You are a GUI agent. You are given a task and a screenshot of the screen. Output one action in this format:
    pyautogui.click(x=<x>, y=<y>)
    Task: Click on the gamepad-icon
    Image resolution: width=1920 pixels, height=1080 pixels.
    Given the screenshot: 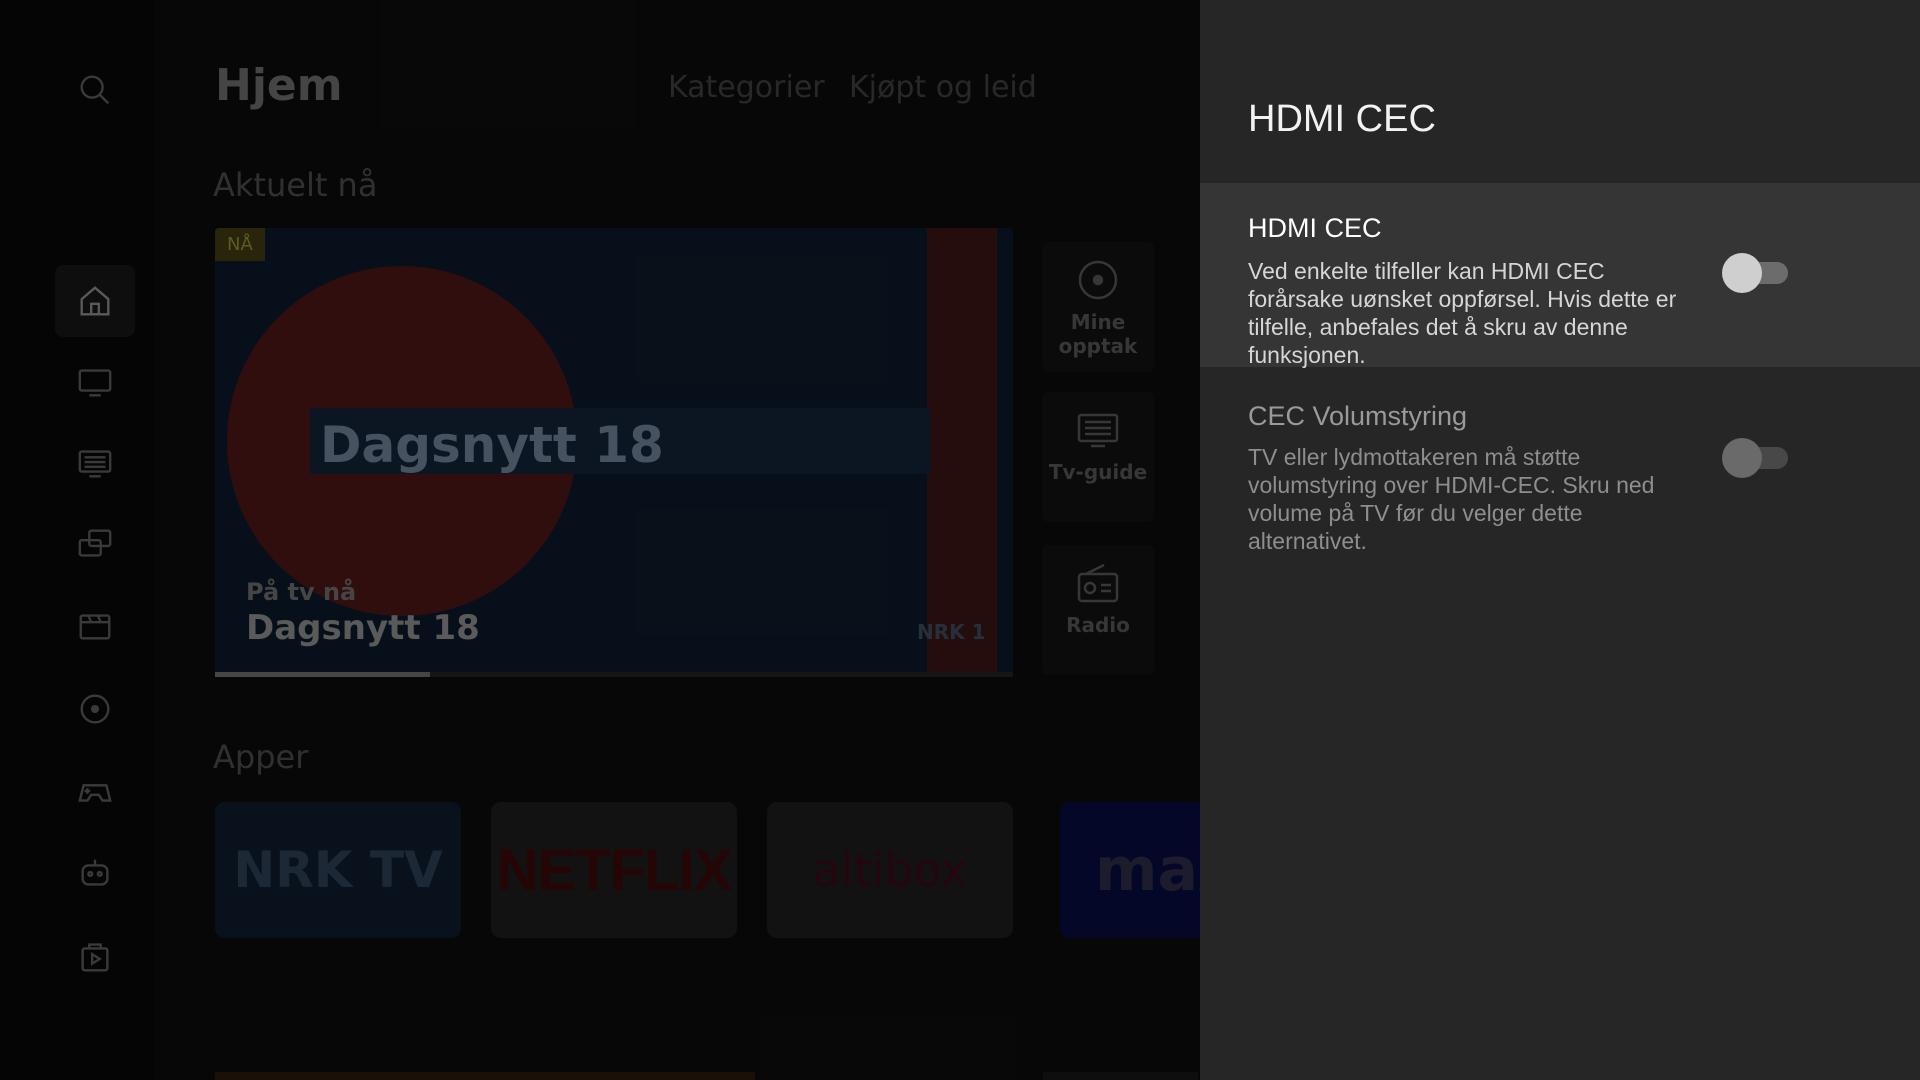 What is the action you would take?
    pyautogui.click(x=95, y=793)
    